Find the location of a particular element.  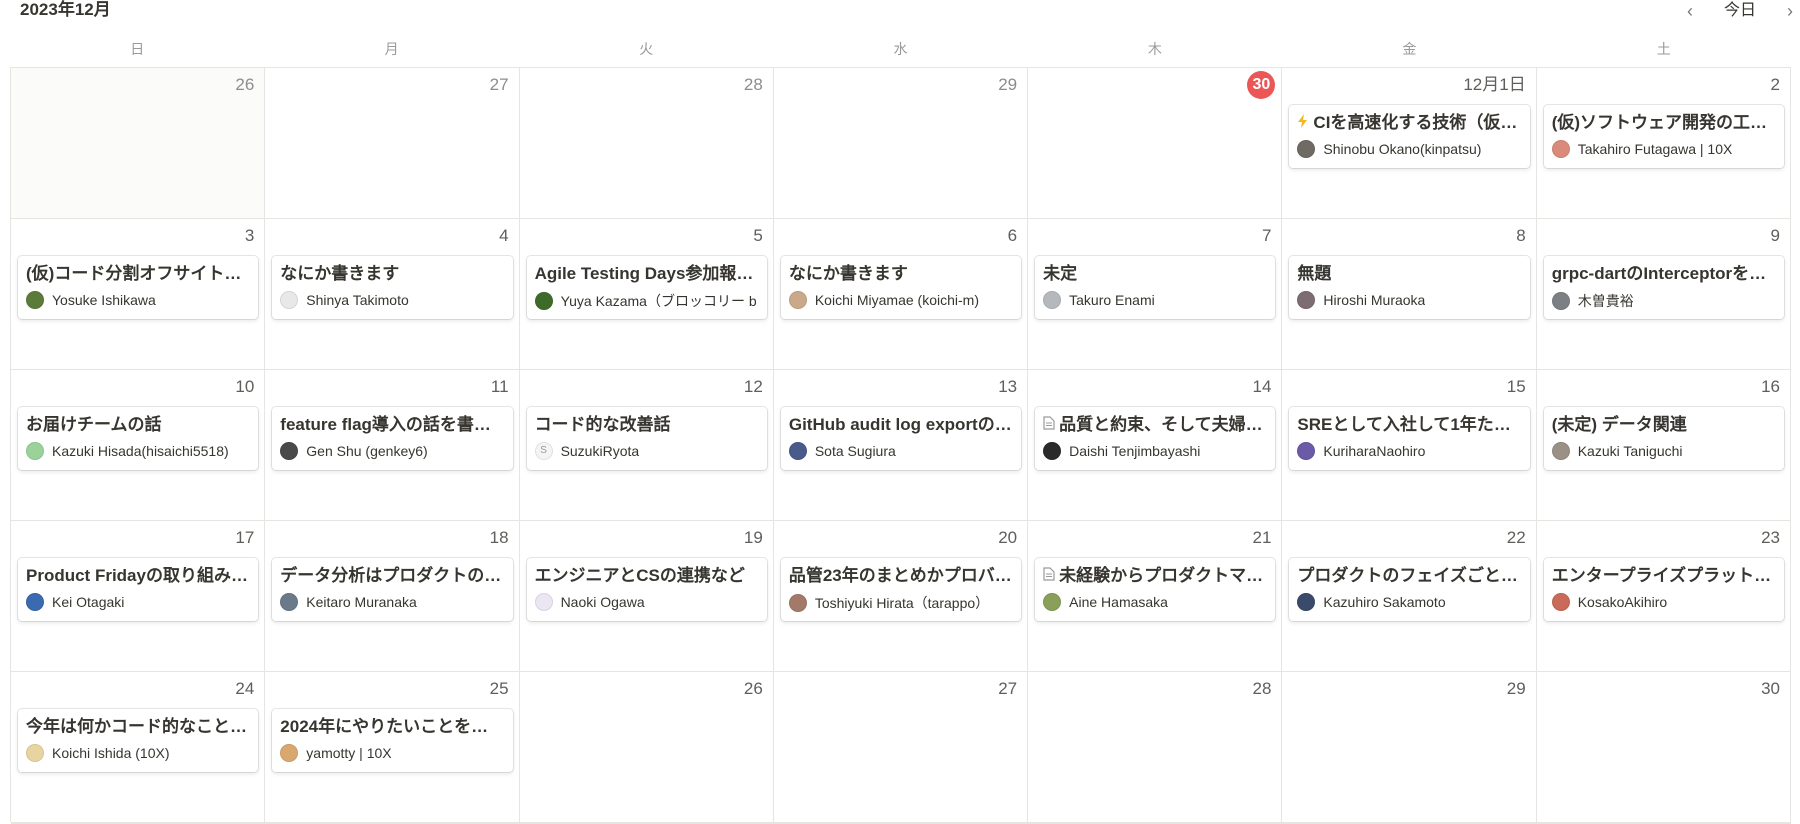

weekday-label: 日 is located at coordinates (137, 49).